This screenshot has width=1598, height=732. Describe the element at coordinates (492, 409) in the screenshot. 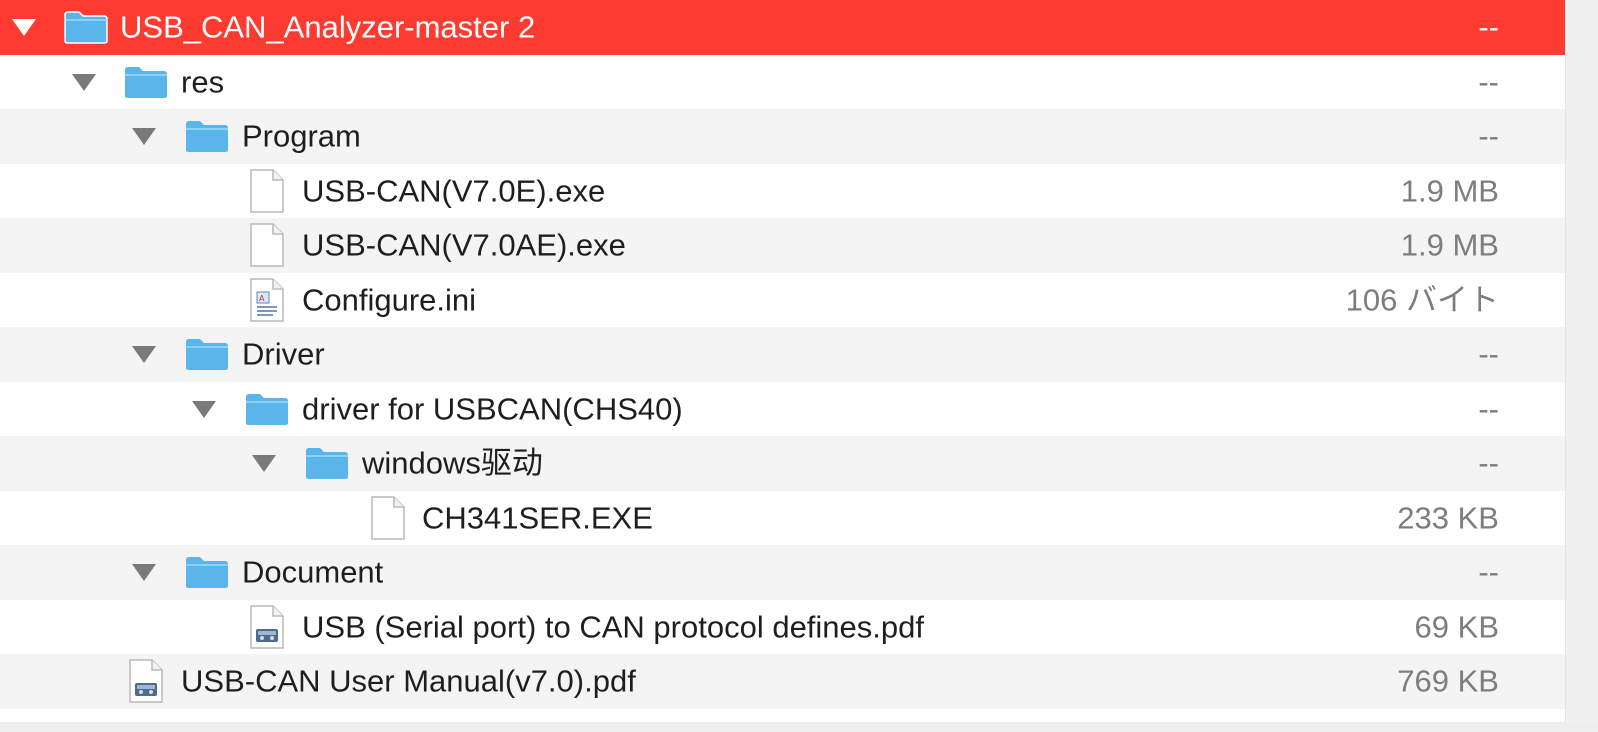

I see `item-name: driver for USBCAN(CHS40)` at that location.